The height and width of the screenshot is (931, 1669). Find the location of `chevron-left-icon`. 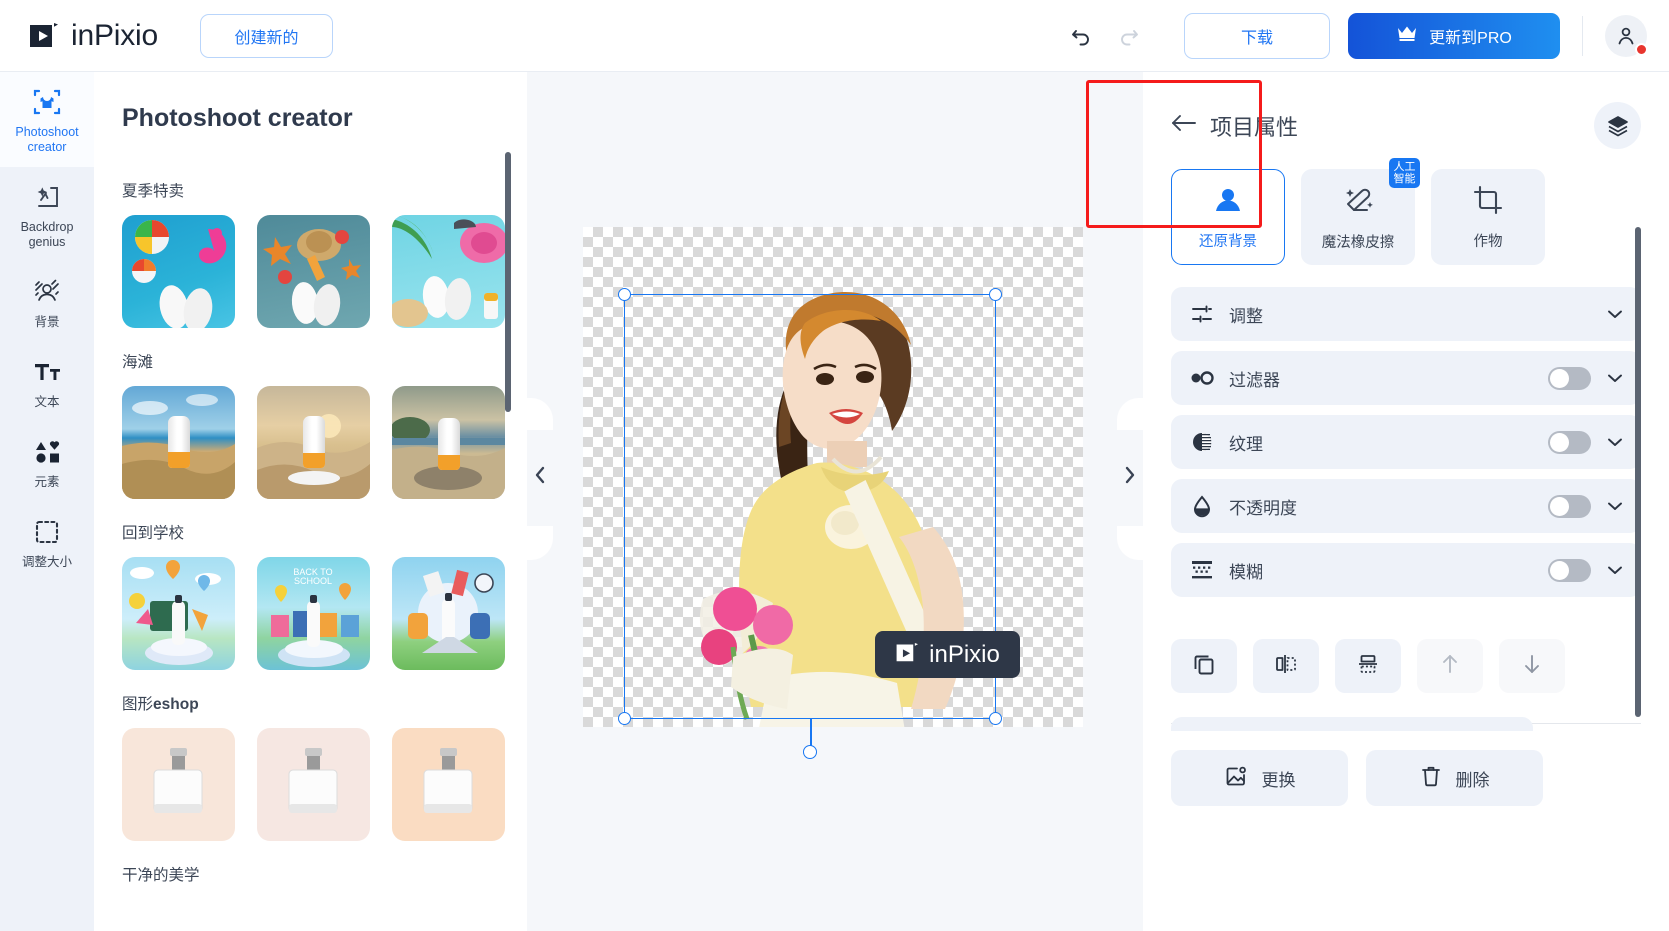

chevron-left-icon is located at coordinates (540, 478).